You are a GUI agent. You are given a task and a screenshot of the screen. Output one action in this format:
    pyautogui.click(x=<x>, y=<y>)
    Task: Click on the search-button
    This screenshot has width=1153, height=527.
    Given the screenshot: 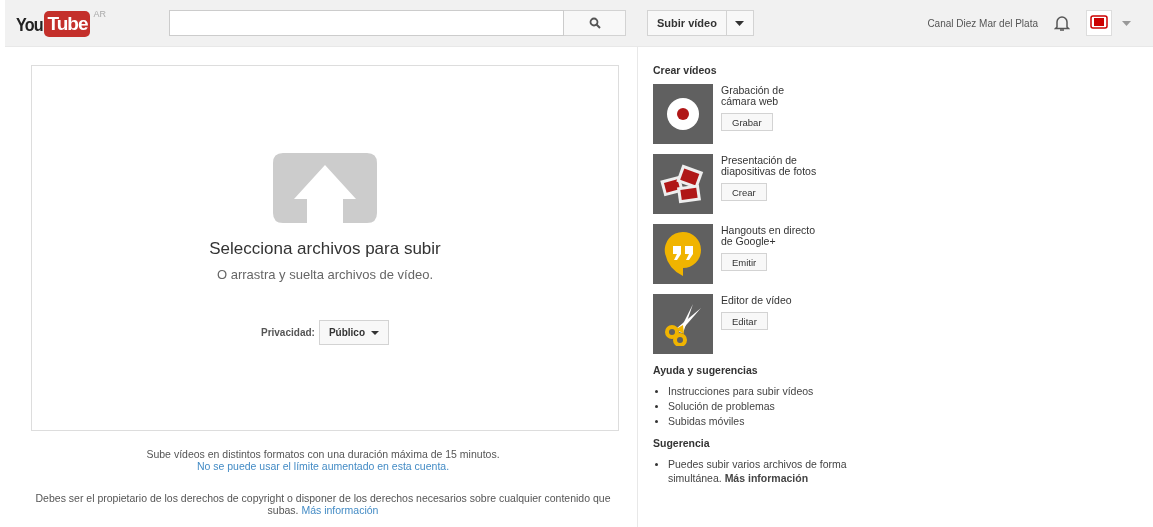 What is the action you would take?
    pyautogui.click(x=595, y=23)
    